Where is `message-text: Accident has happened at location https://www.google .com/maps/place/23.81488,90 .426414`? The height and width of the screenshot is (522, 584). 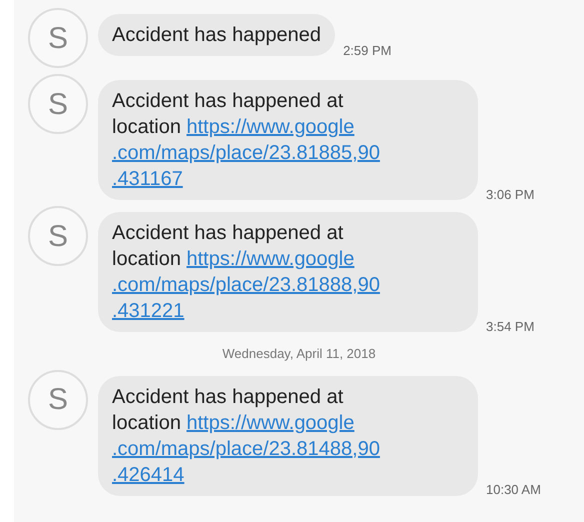
message-text: Accident has happened at location https://www.google .com/maps/place/23.81488,90 .426414 is located at coordinates (288, 436).